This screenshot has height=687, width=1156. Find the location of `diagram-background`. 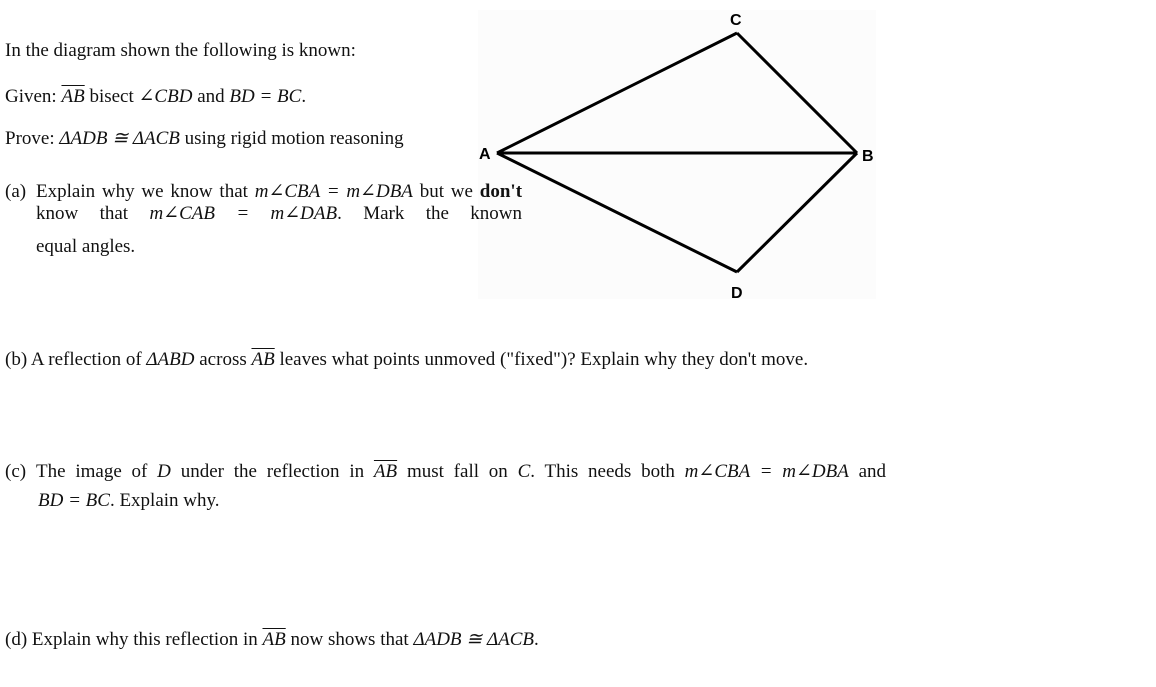

diagram-background is located at coordinates (677, 154).